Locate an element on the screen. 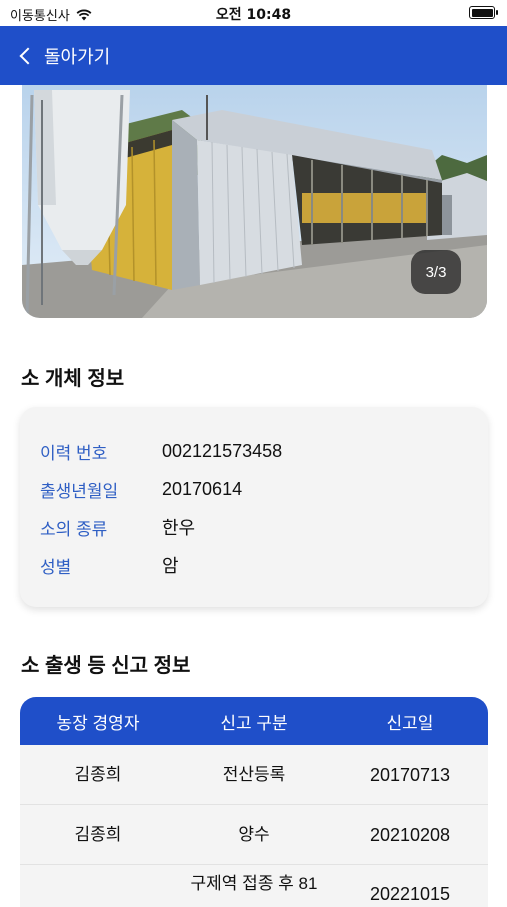 The width and height of the screenshot is (507, 907). cell-date: 20210208 is located at coordinates (410, 834).